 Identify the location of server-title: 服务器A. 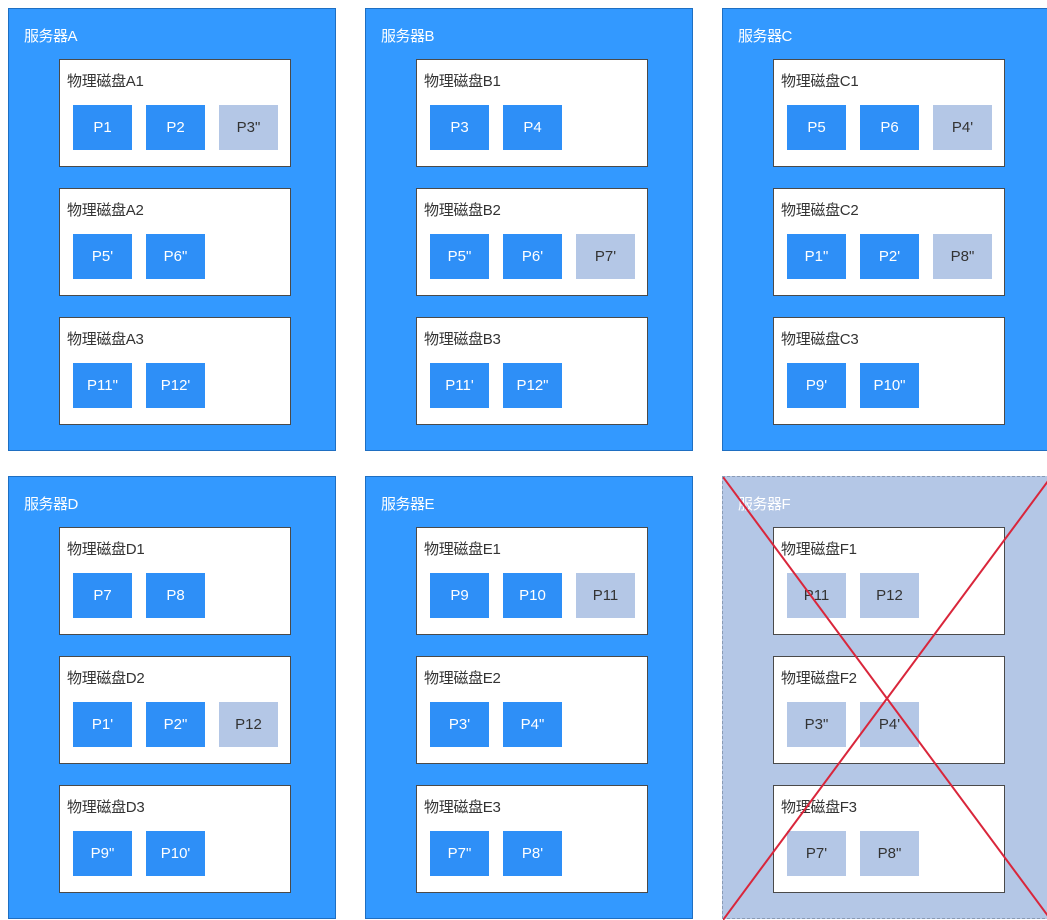
(51, 36).